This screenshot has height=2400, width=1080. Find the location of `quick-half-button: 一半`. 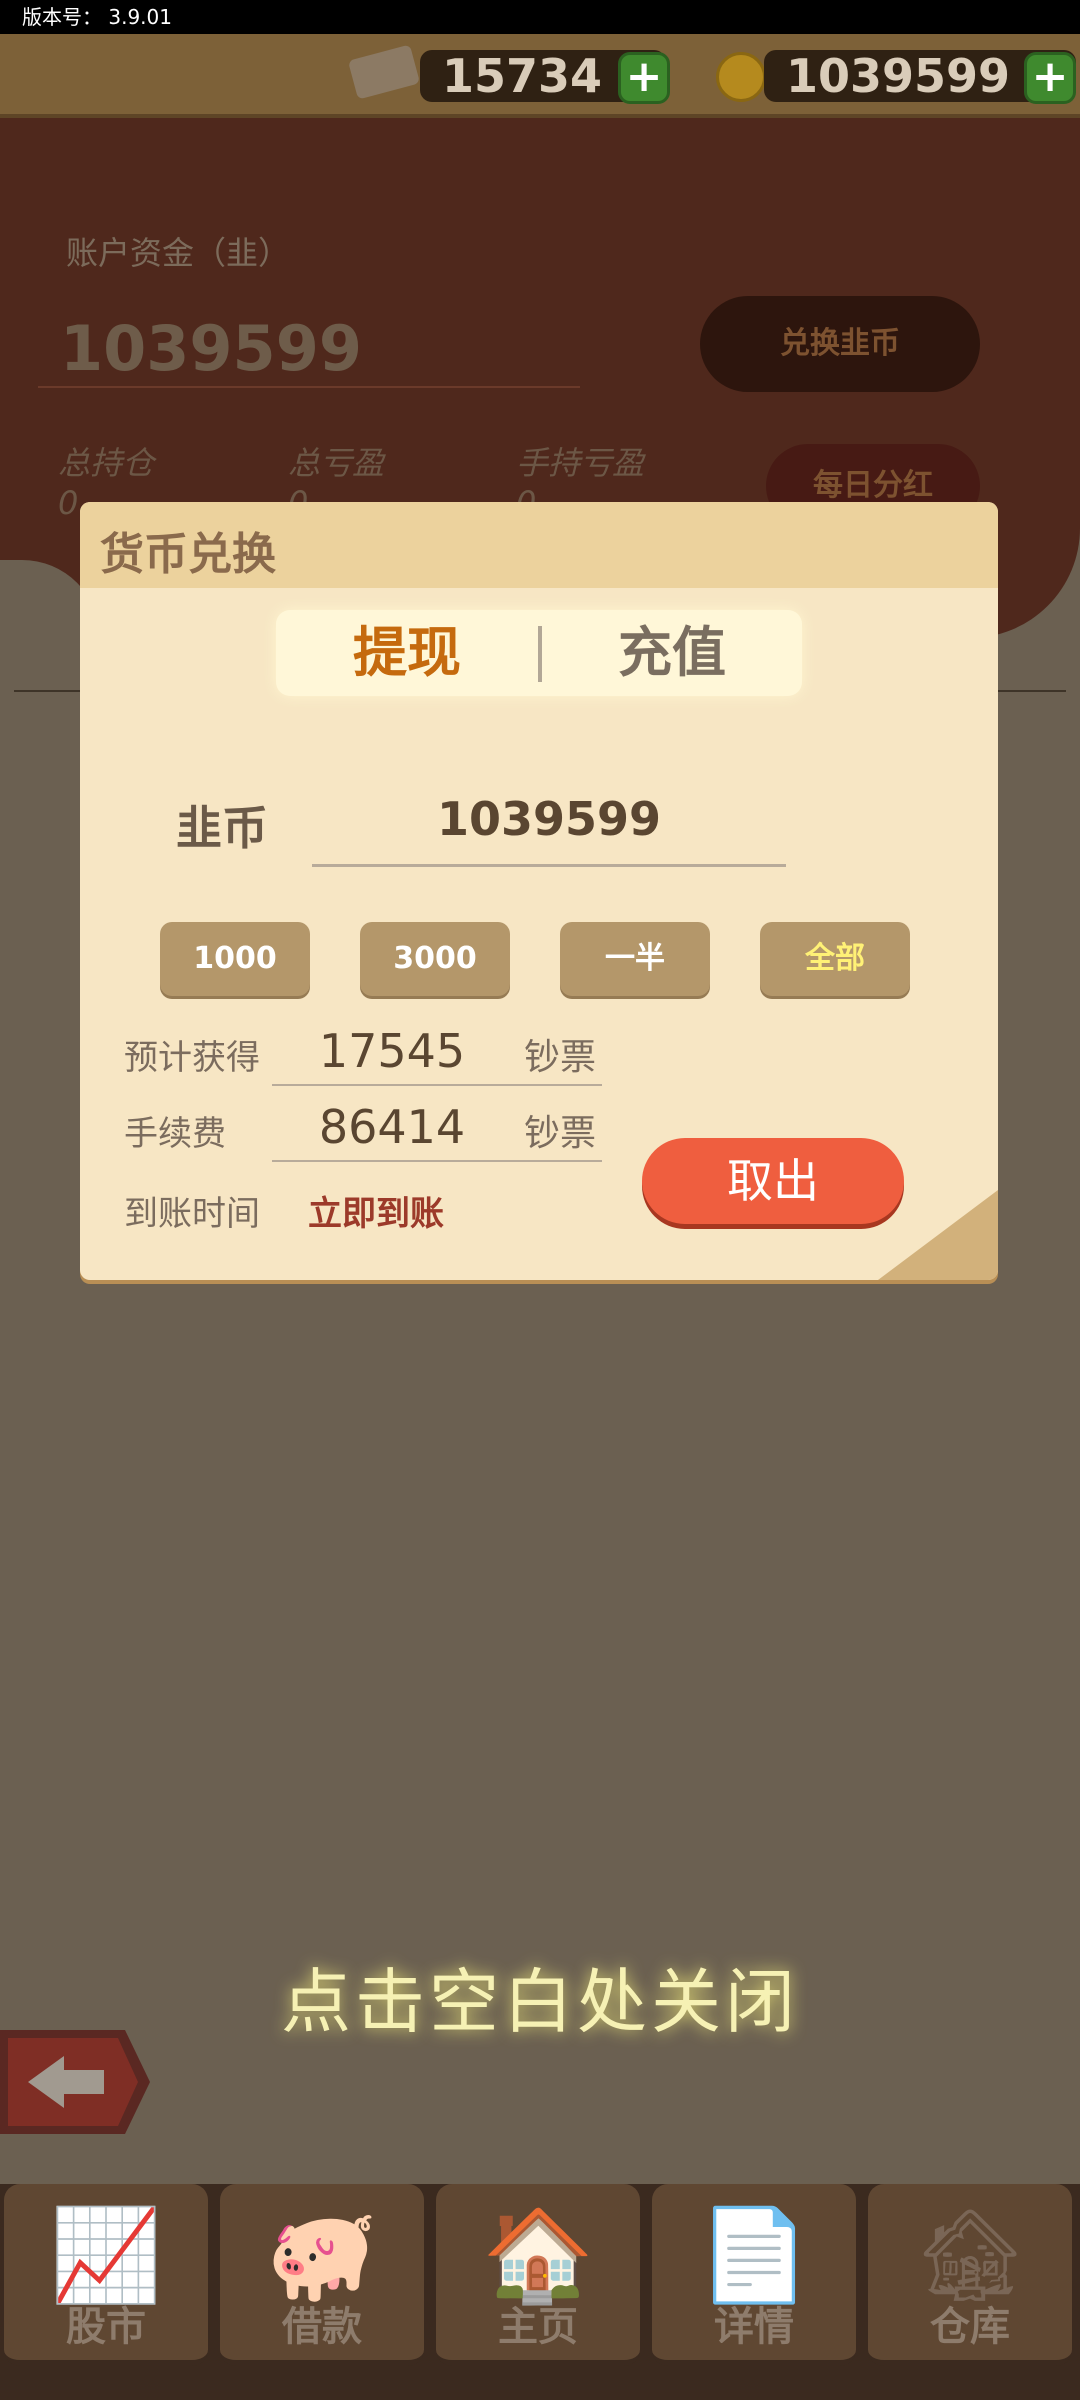

quick-half-button: 一半 is located at coordinates (635, 959).